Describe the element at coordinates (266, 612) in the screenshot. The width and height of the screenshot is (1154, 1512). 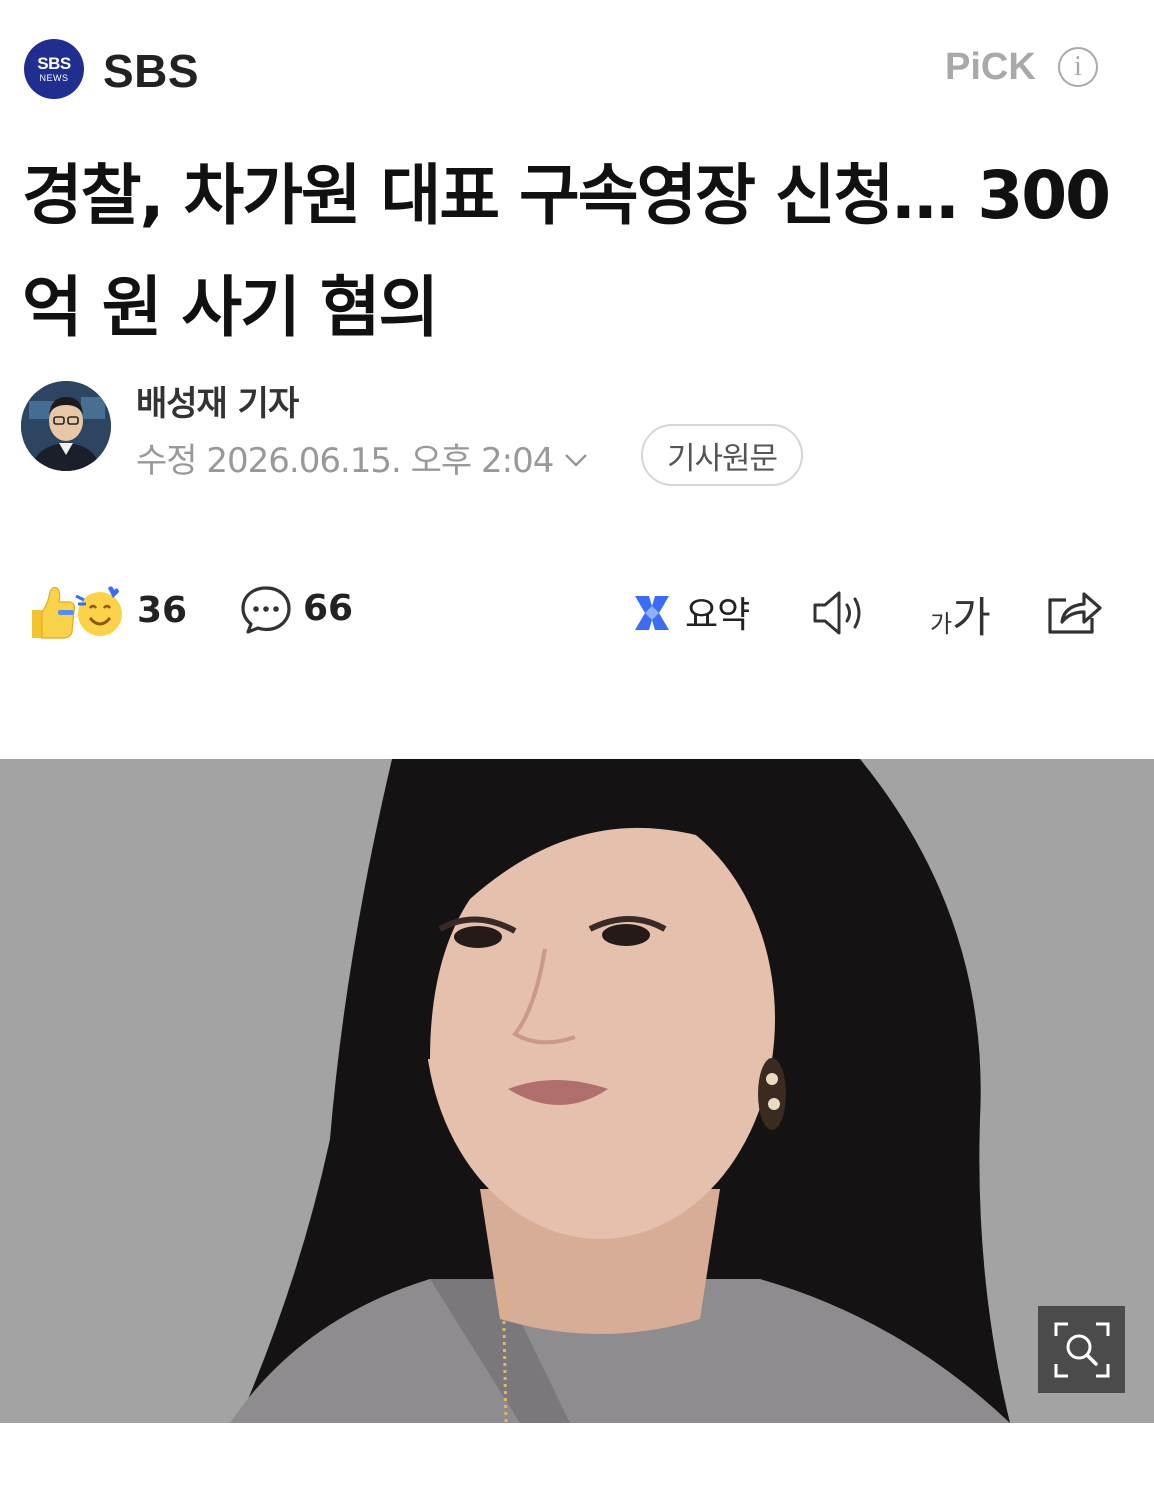
I see `comment-icon` at that location.